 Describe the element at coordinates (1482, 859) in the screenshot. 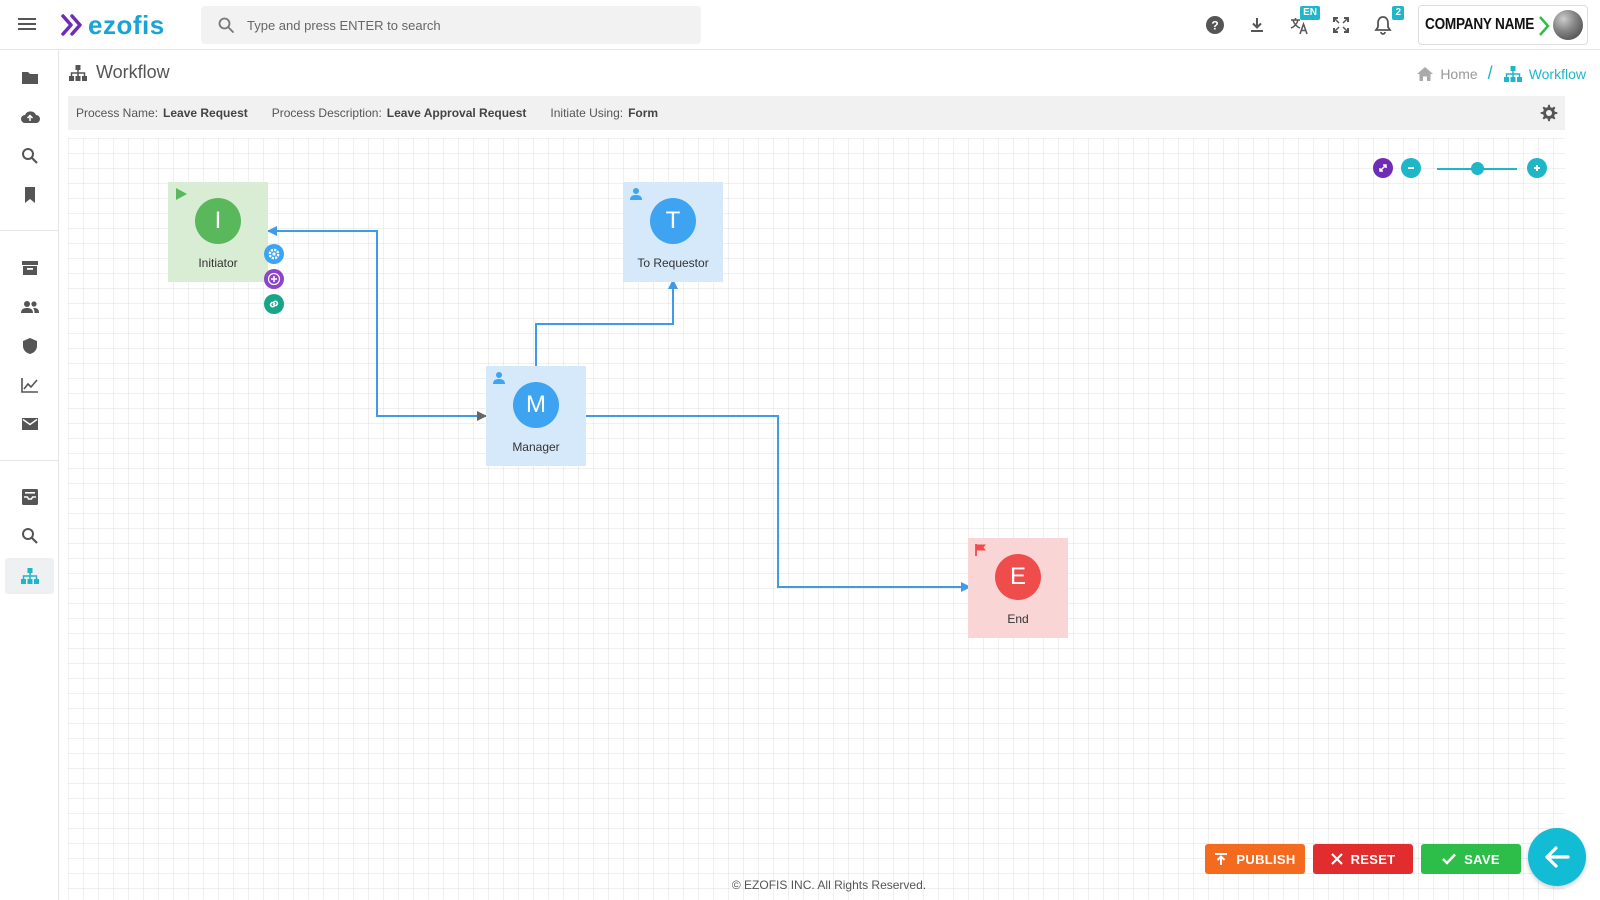

I see `save-label: SAVE` at that location.